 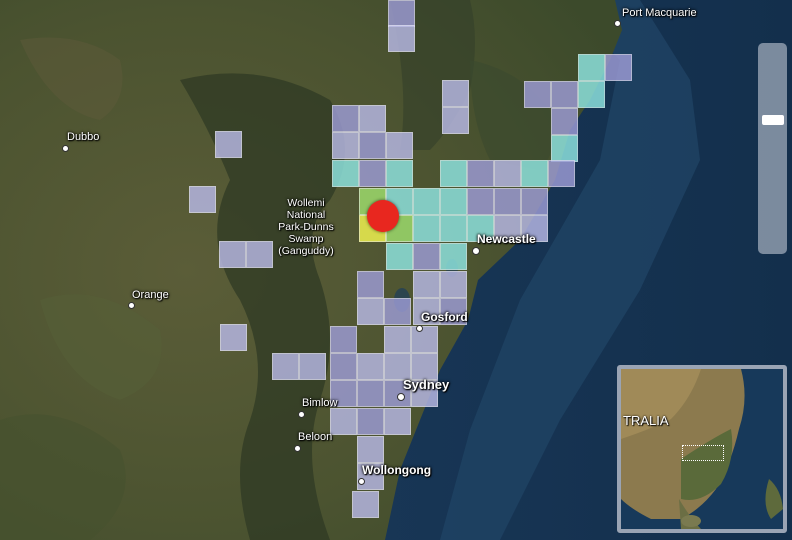 I want to click on place-sydney: Sydney, so click(x=426, y=384).